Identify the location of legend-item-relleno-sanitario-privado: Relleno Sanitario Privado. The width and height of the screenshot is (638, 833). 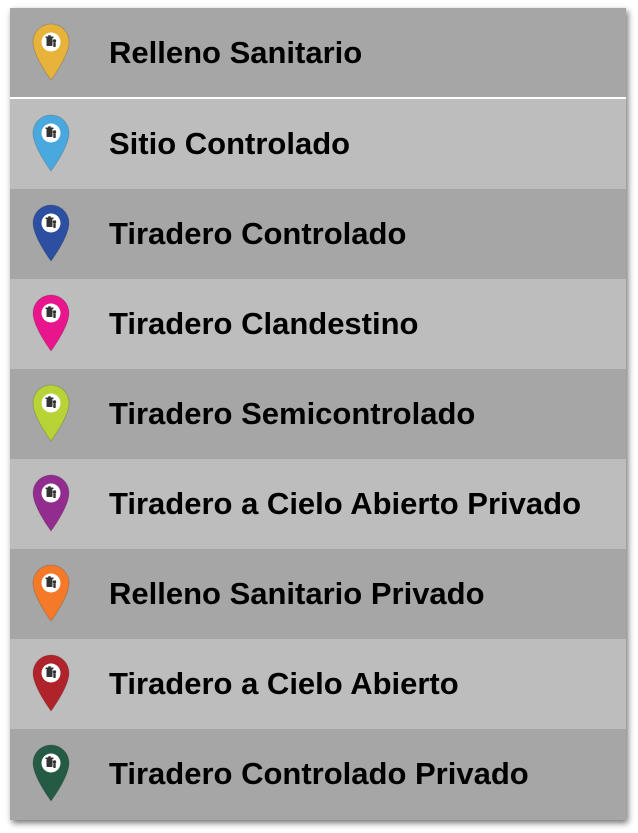
(318, 594).